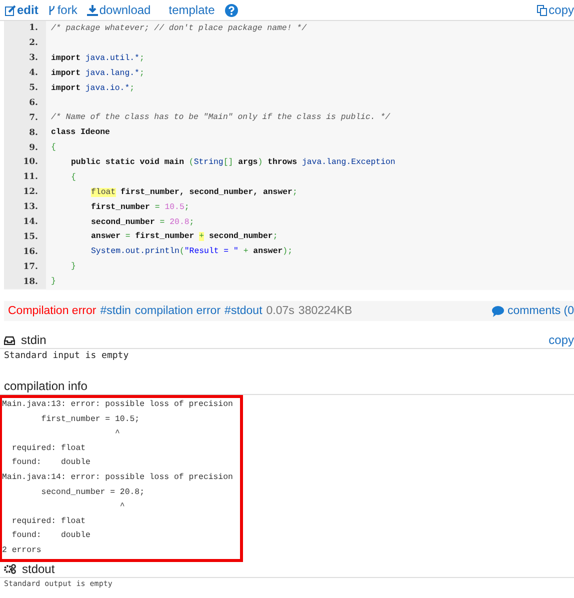 The image size is (574, 598). What do you see at coordinates (25, 102) in the screenshot?
I see `line-number: 6.` at bounding box center [25, 102].